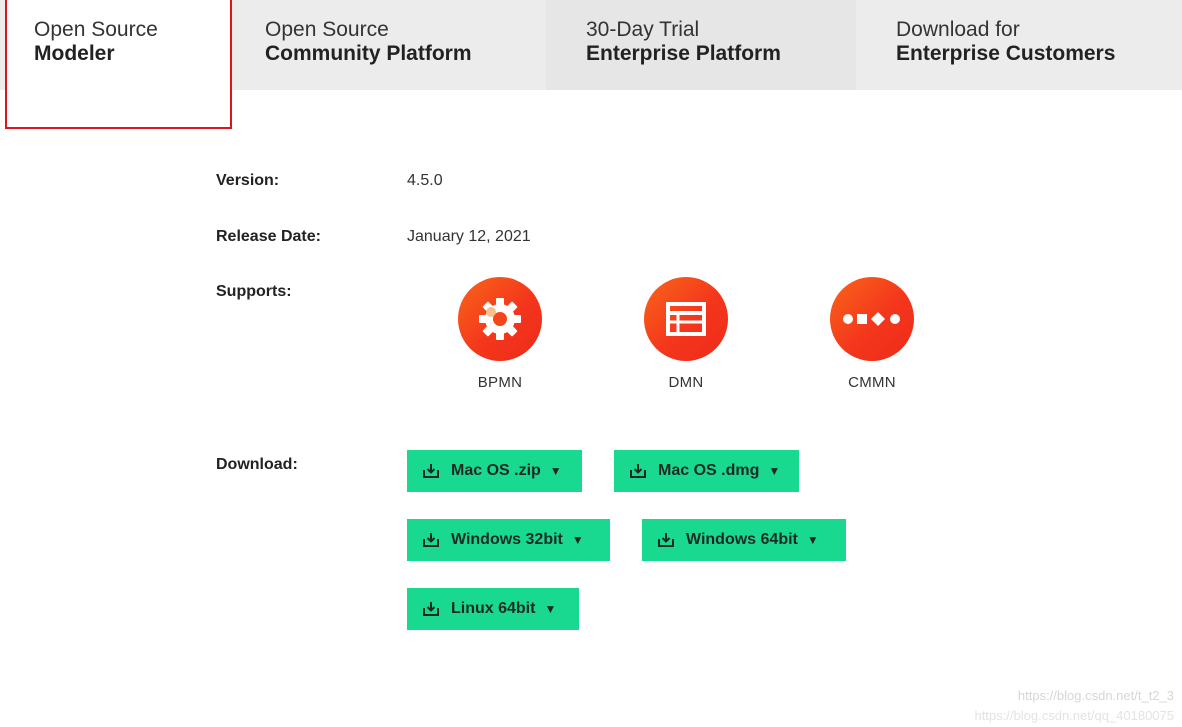  What do you see at coordinates (683, 53) in the screenshot?
I see `tab-line2: Enterprise Platform` at bounding box center [683, 53].